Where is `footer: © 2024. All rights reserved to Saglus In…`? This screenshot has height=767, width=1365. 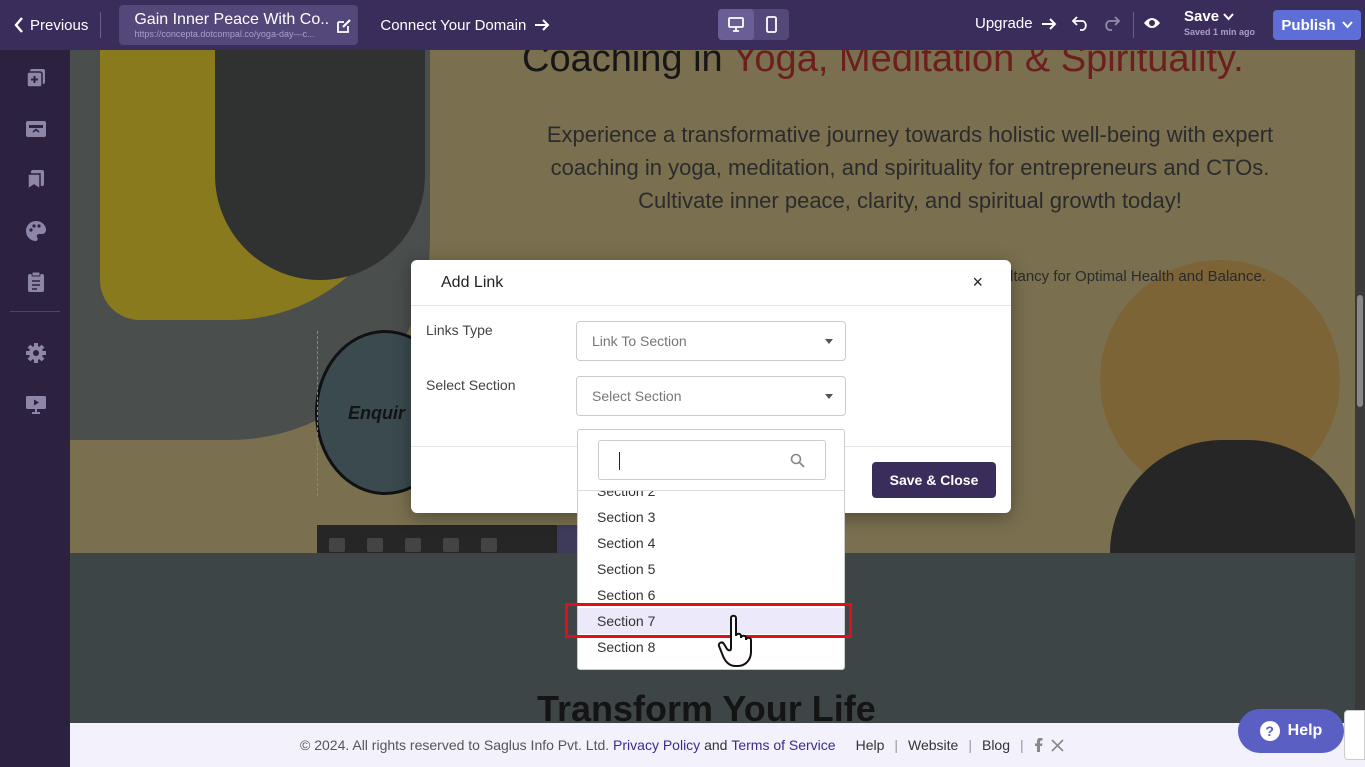
footer: © 2024. All rights reserved to Saglus In… is located at coordinates (717, 745).